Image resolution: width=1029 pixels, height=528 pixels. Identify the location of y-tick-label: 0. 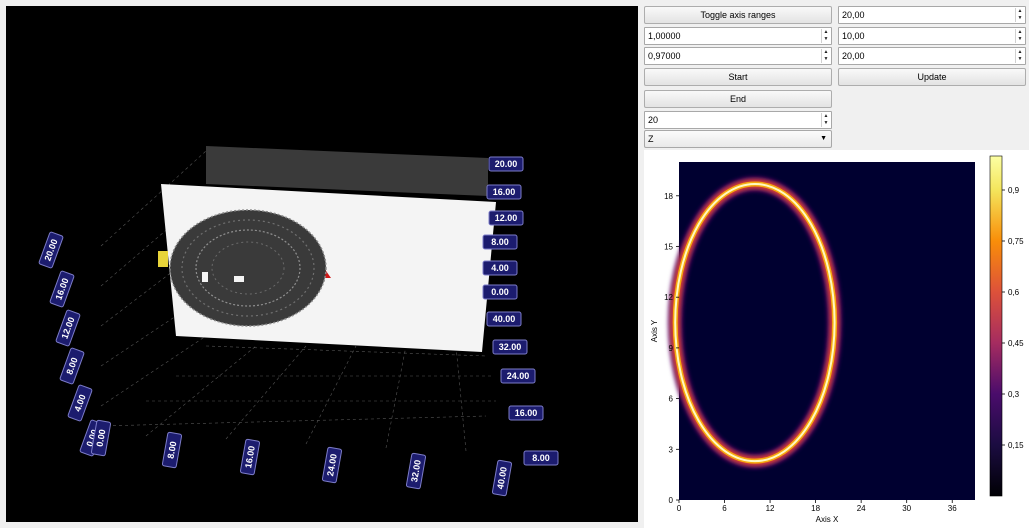
(671, 500).